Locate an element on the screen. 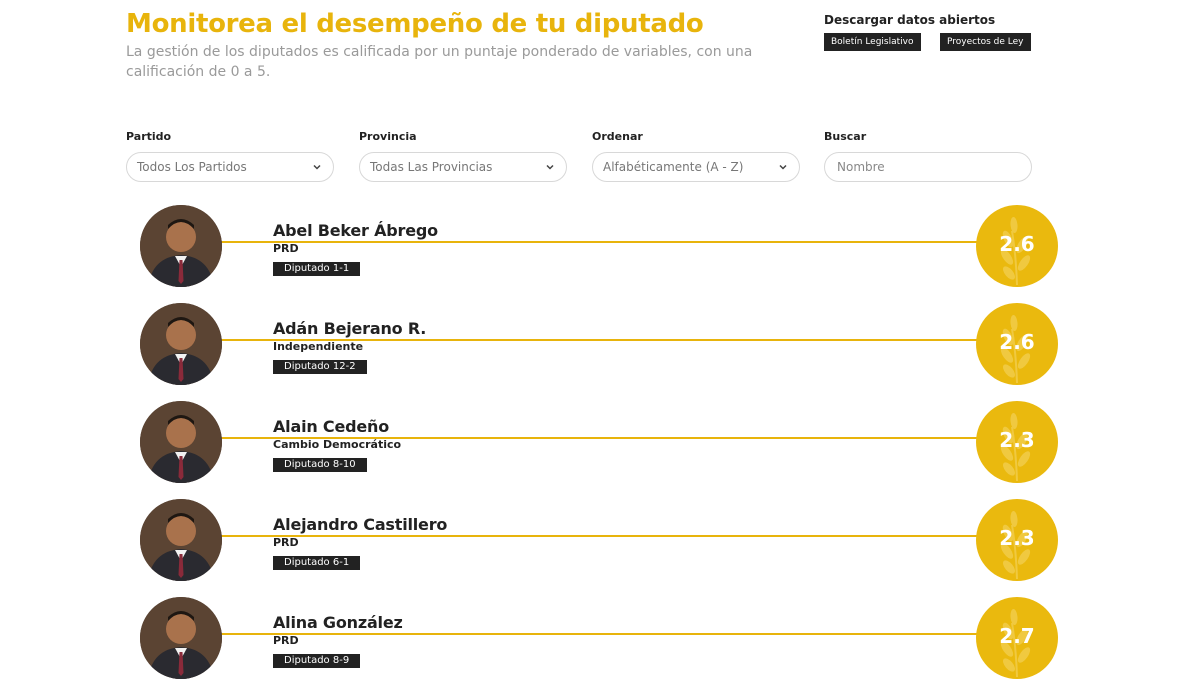 The image size is (1200, 687). proyectos-de-ley-button: Proyectos de Ley is located at coordinates (985, 42).